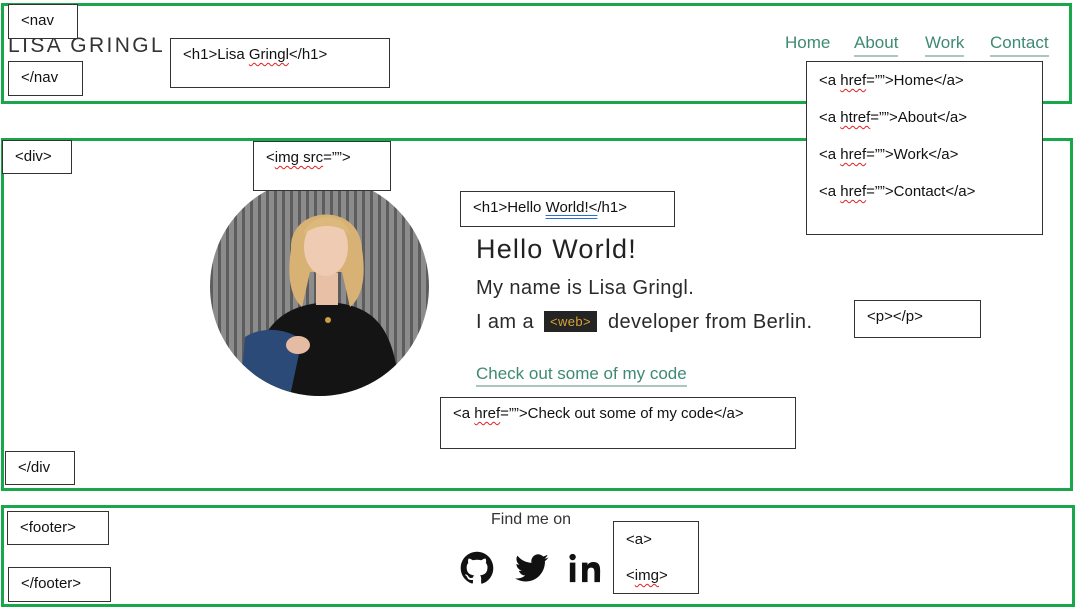 The width and height of the screenshot is (1082, 616). I want to click on profile-photo, so click(319, 286).